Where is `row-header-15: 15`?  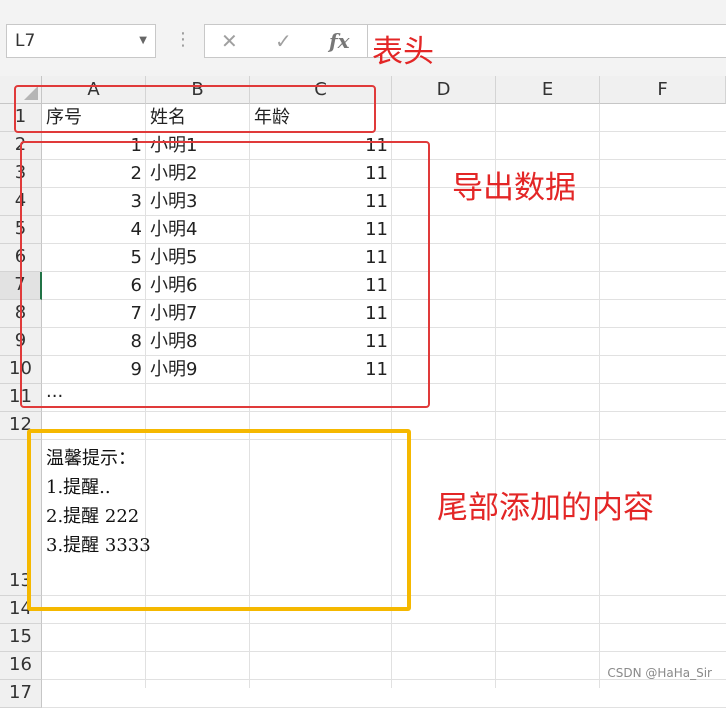
row-header-15: 15 is located at coordinates (21, 638).